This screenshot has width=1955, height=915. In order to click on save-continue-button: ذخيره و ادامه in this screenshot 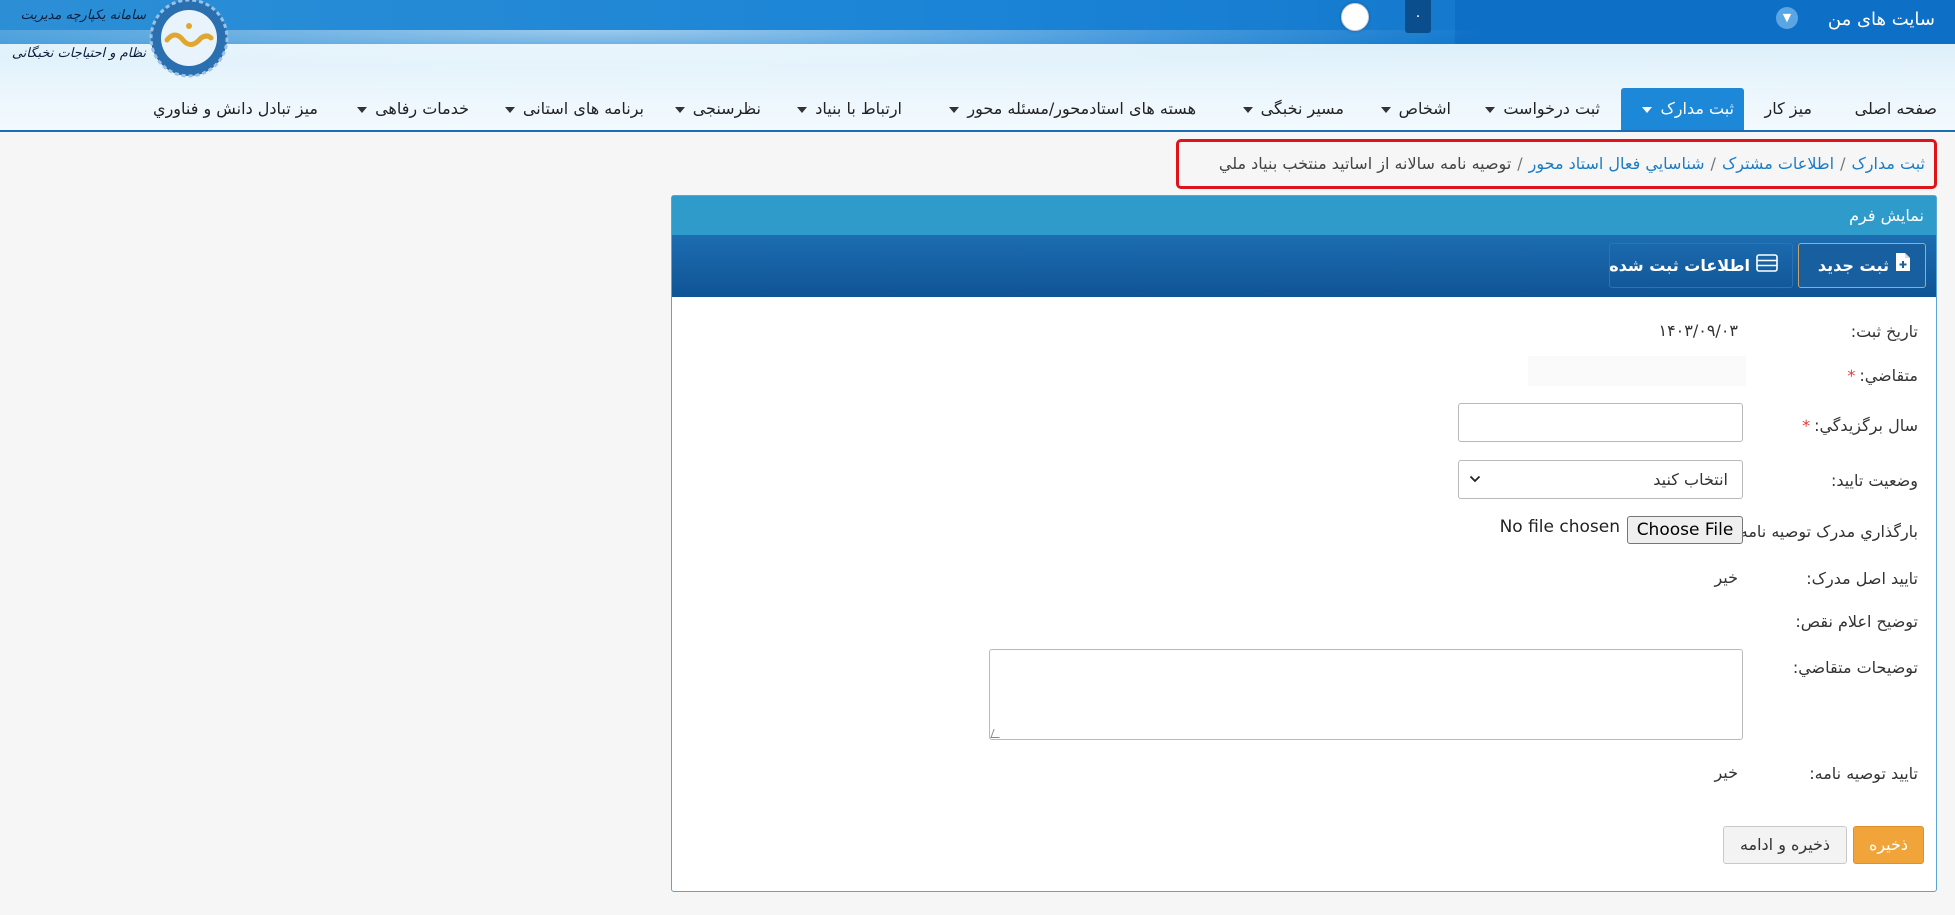, I will do `click(1785, 845)`.